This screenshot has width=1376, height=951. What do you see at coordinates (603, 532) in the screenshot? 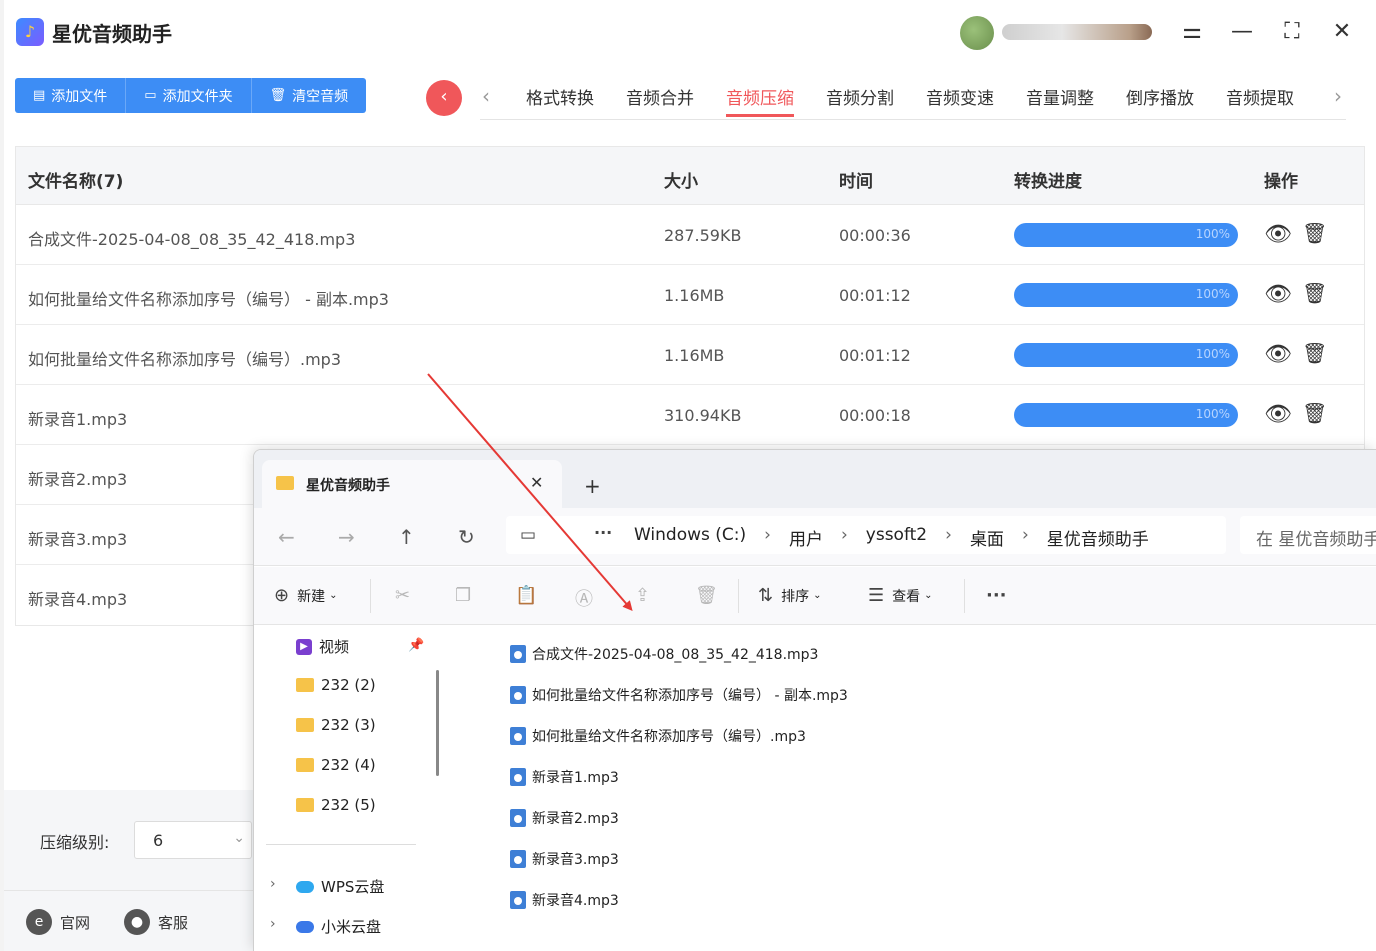
I see `more-path-icon: ···` at bounding box center [603, 532].